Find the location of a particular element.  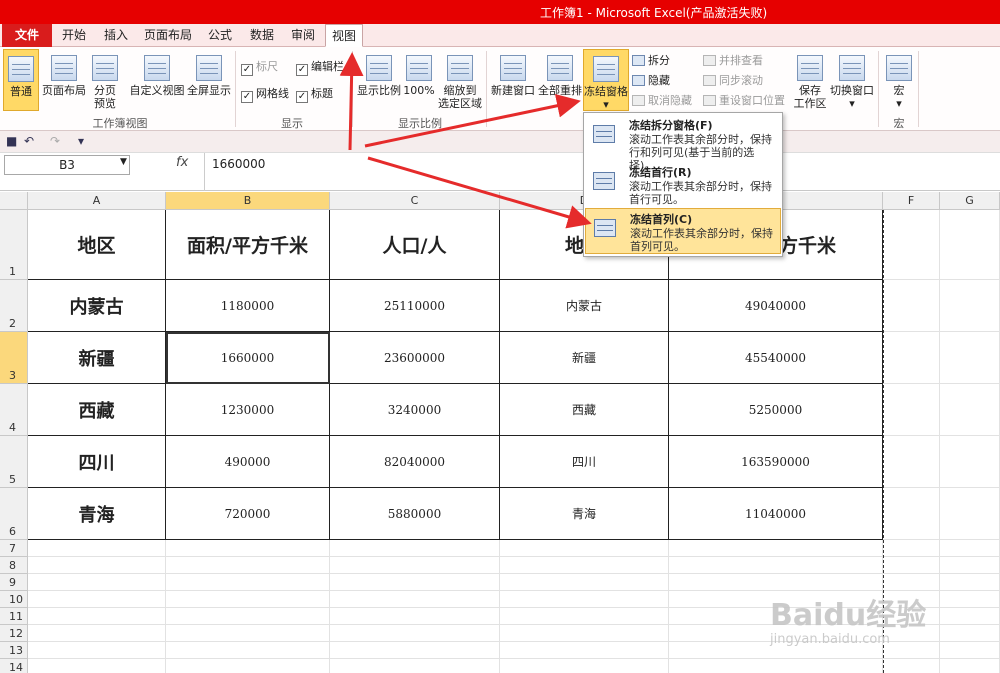

row-header-3: 3 is located at coordinates (14, 358).